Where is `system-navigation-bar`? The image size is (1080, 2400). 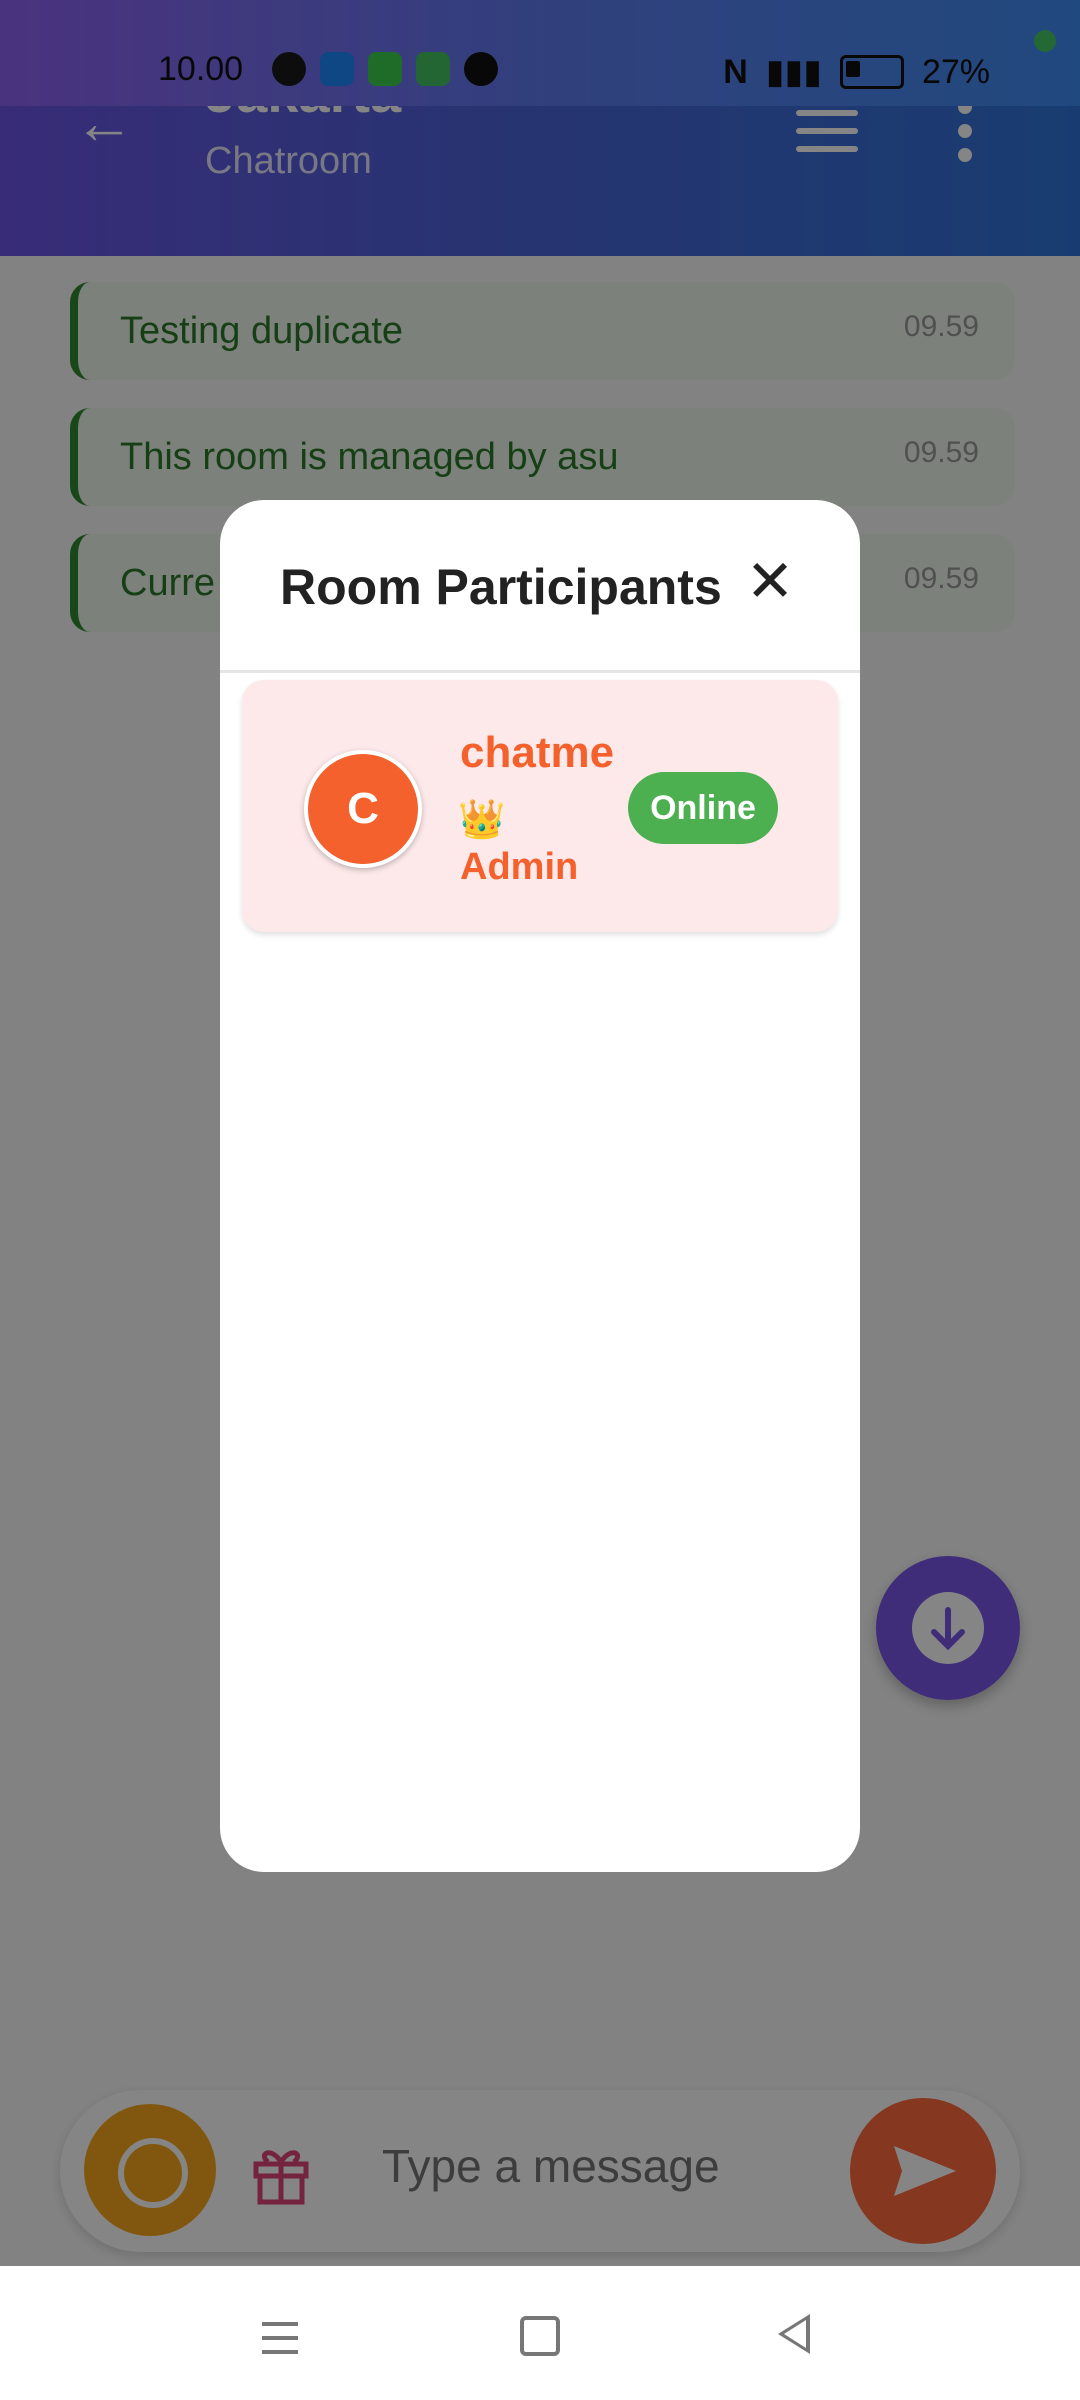
system-navigation-bar is located at coordinates (540, 2333).